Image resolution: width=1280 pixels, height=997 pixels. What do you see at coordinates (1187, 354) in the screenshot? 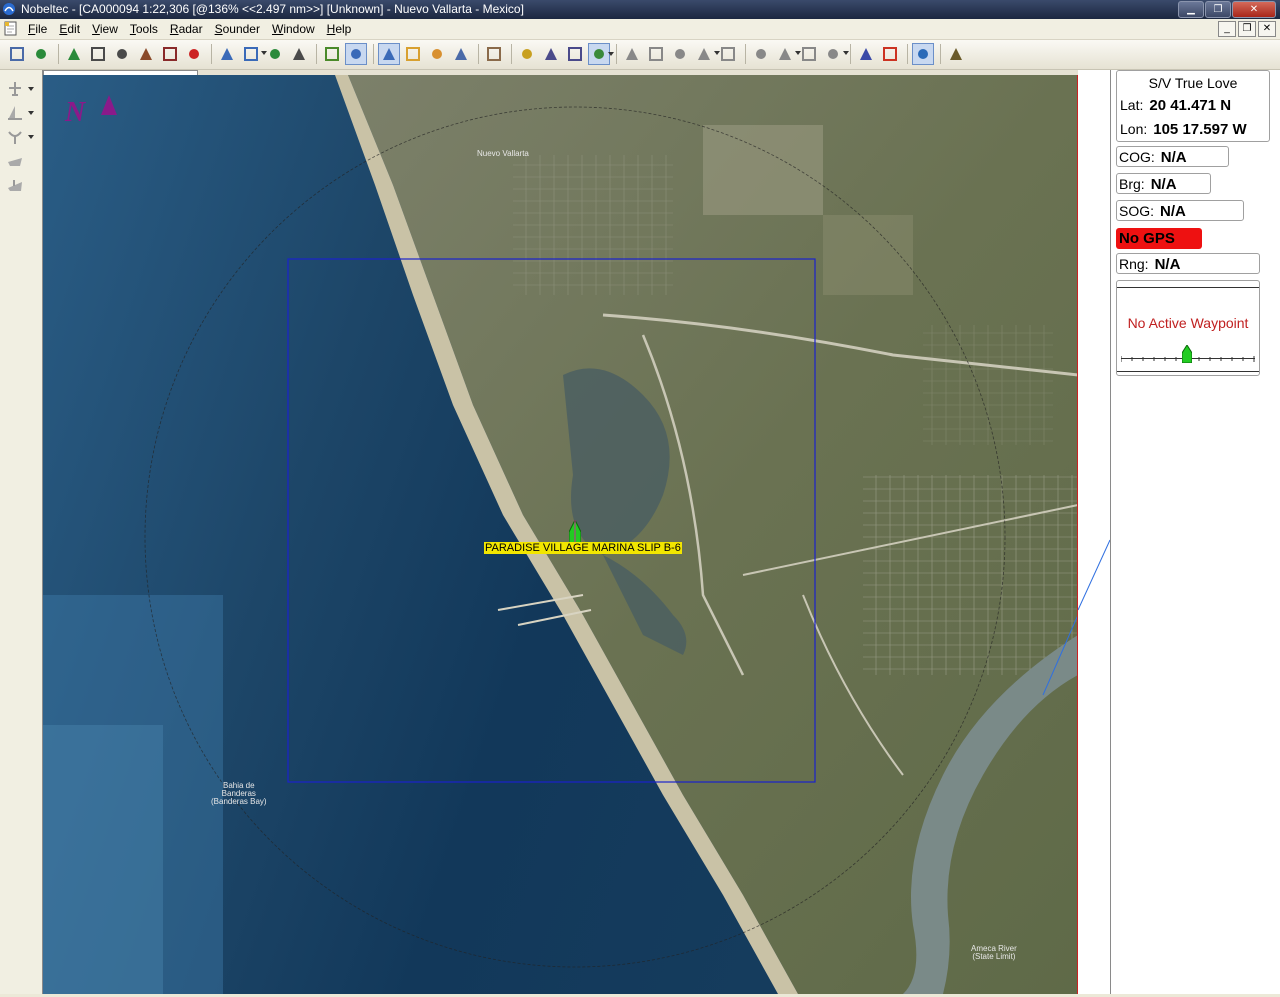
I see `steering-boat-icon` at bounding box center [1187, 354].